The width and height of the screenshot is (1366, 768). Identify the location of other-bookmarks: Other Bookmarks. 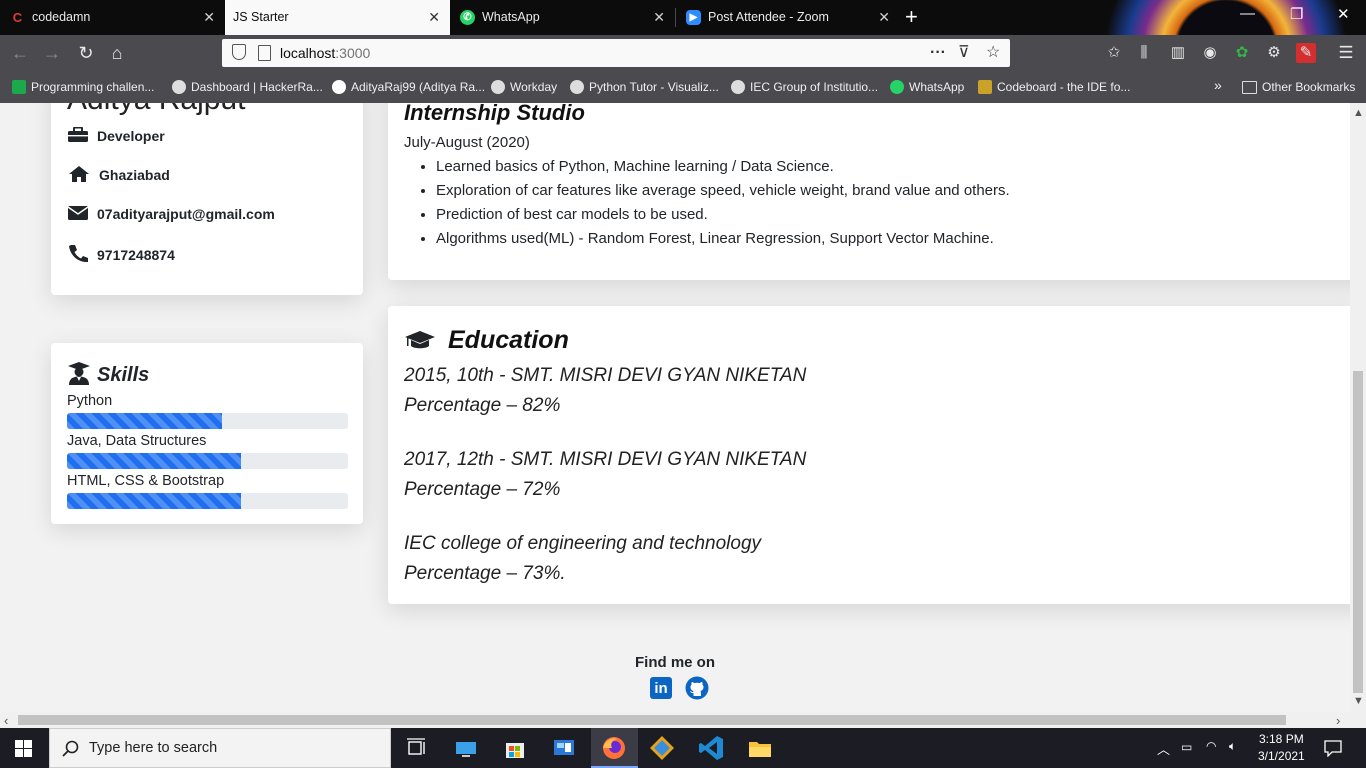
(1298, 87).